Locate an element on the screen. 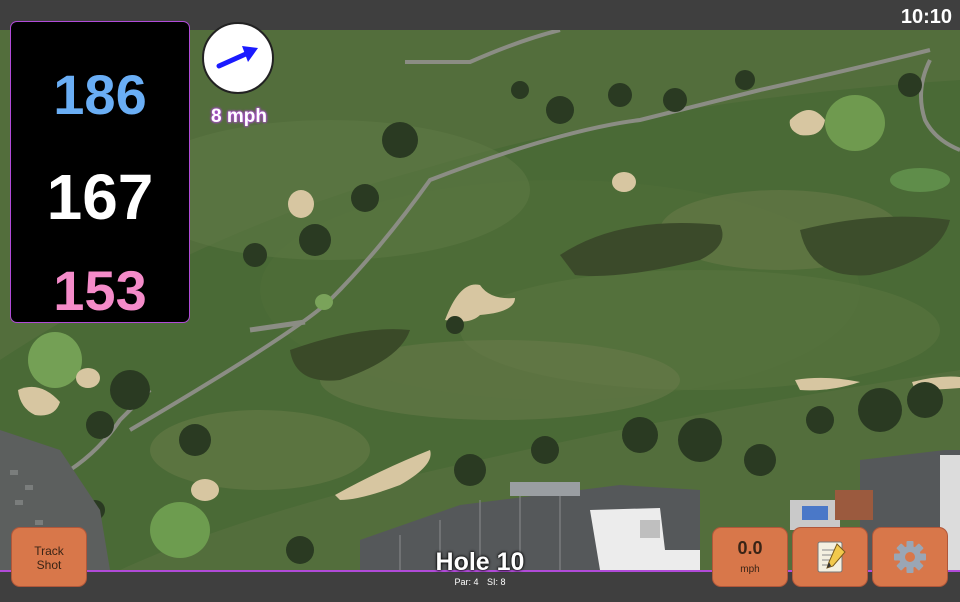 The height and width of the screenshot is (602, 960). track-shot-button: Track Shot is located at coordinates (49, 557).